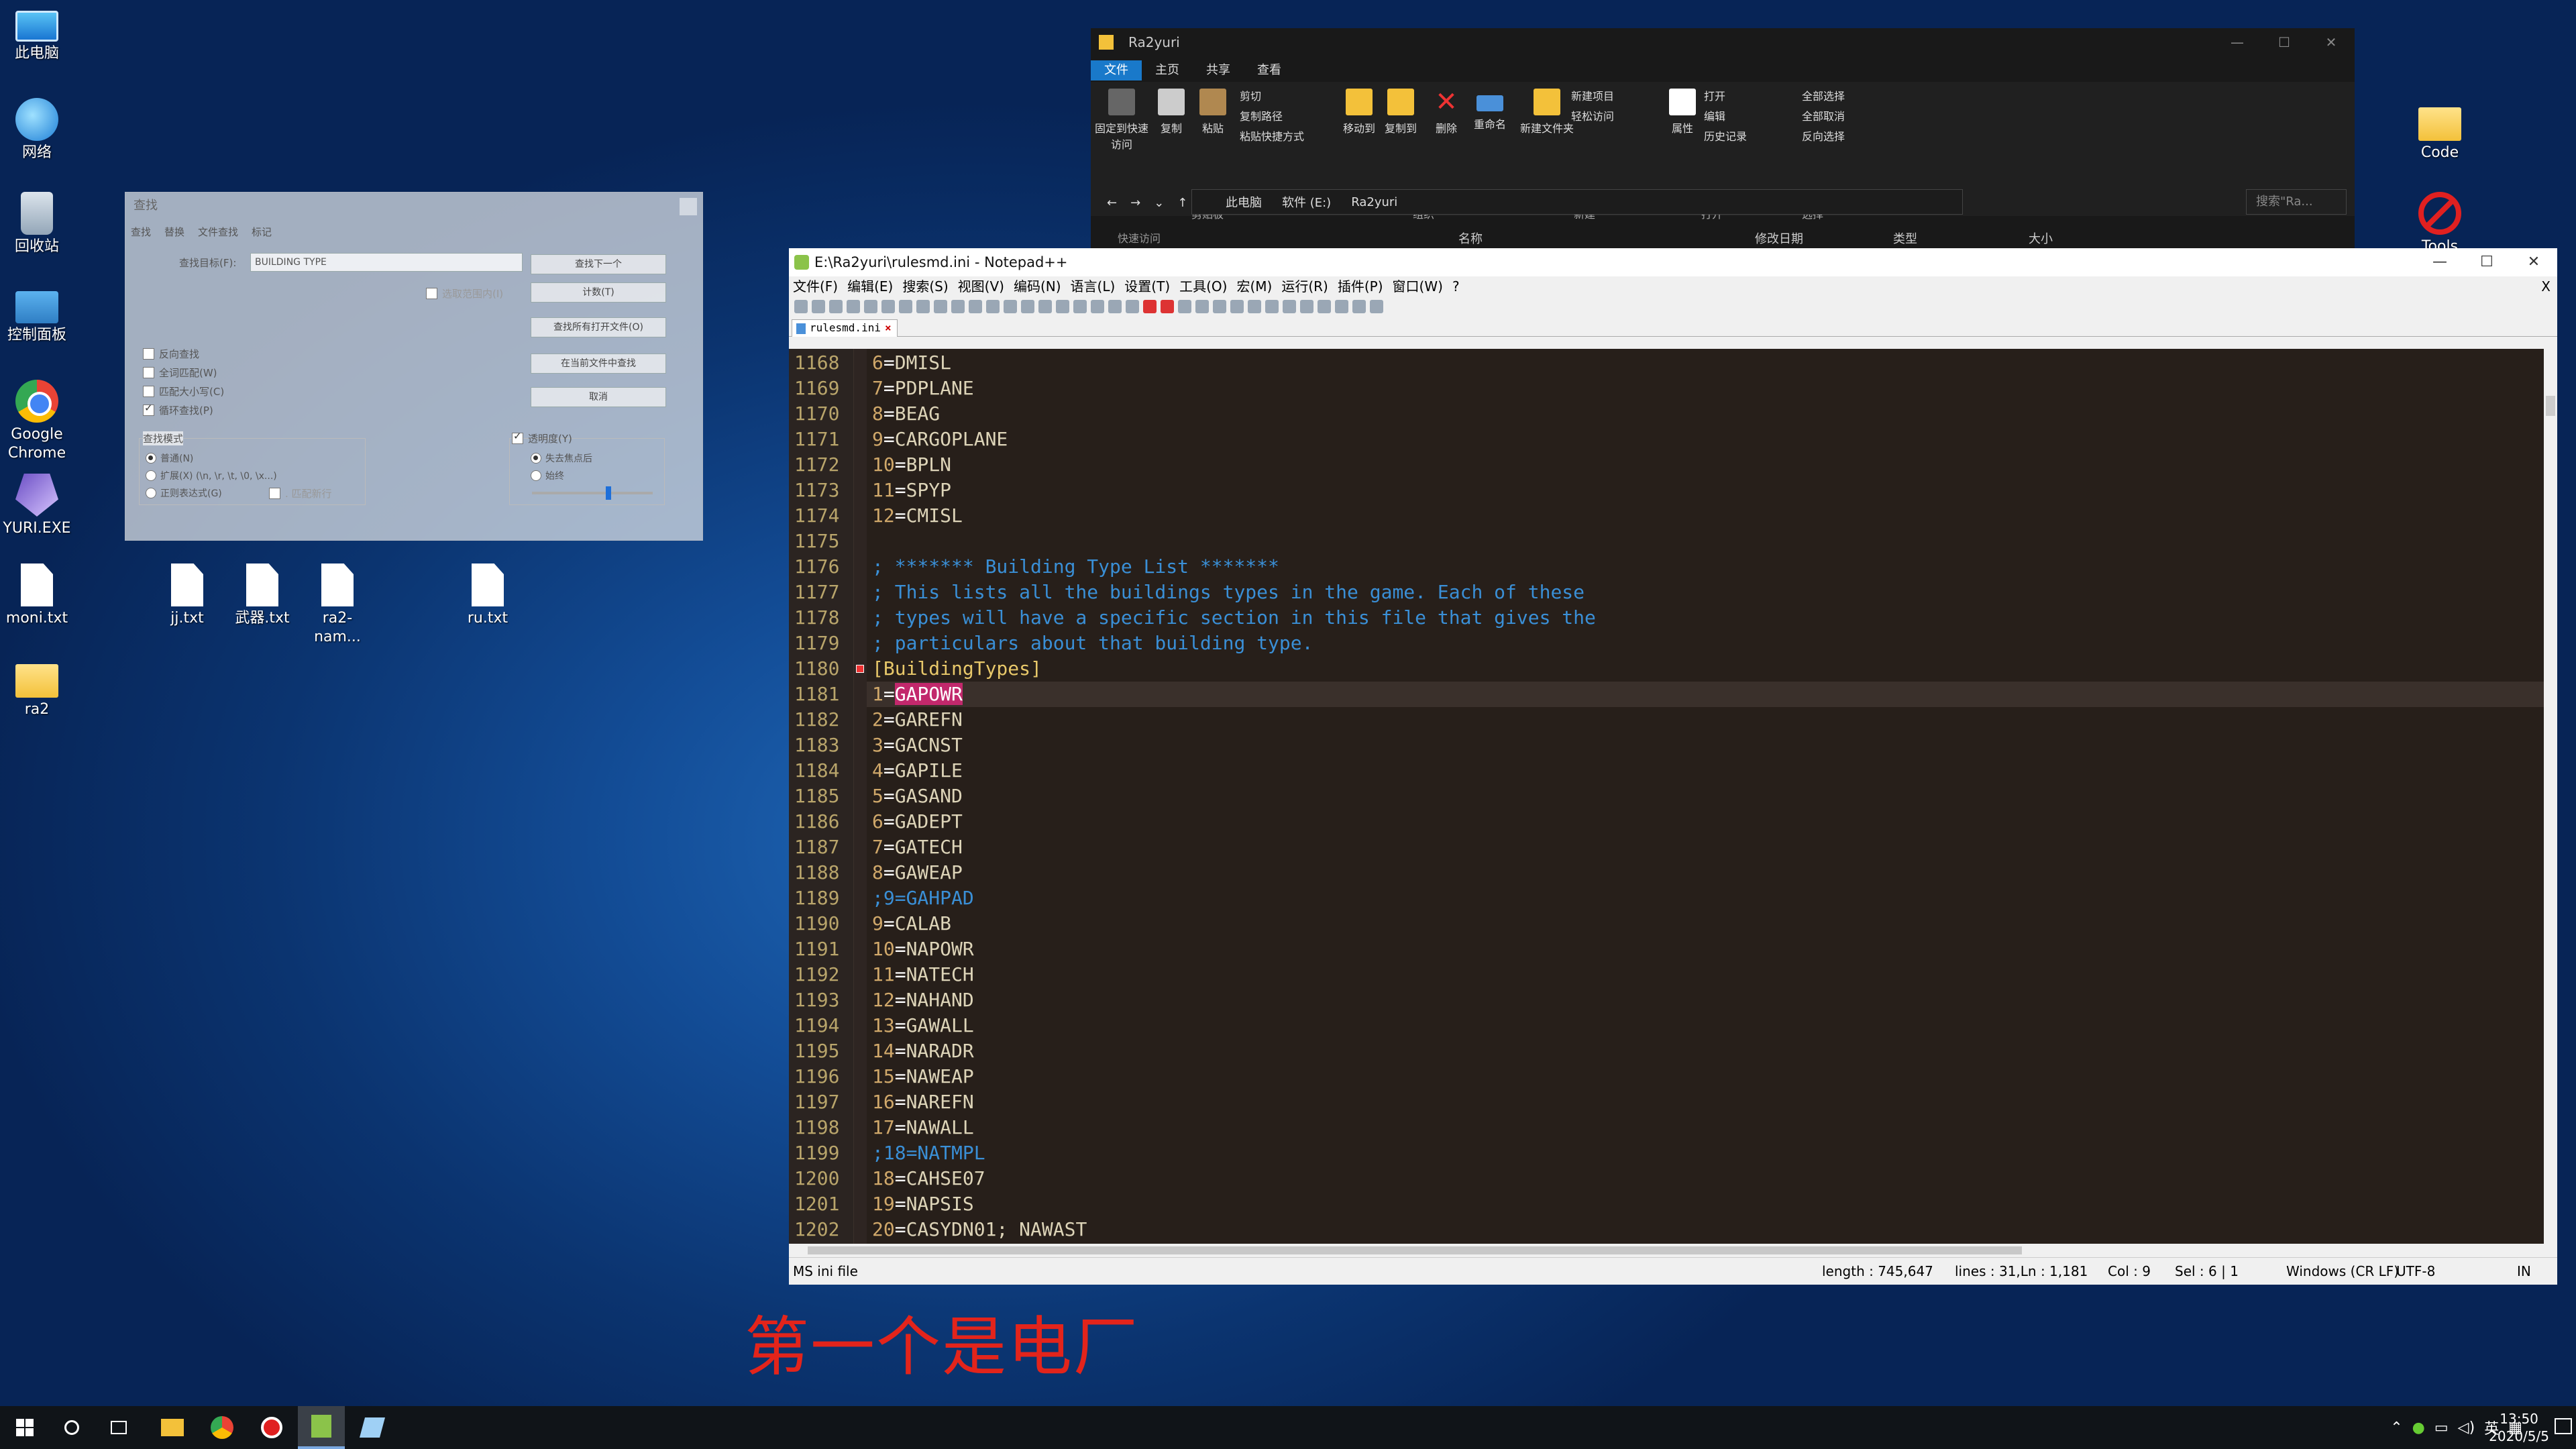  What do you see at coordinates (1359, 112) in the screenshot?
I see `move-to-button: 移动到` at bounding box center [1359, 112].